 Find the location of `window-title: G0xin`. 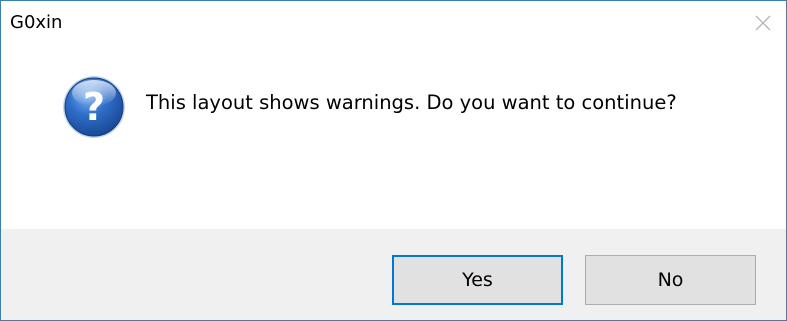

window-title: G0xin is located at coordinates (36, 22).